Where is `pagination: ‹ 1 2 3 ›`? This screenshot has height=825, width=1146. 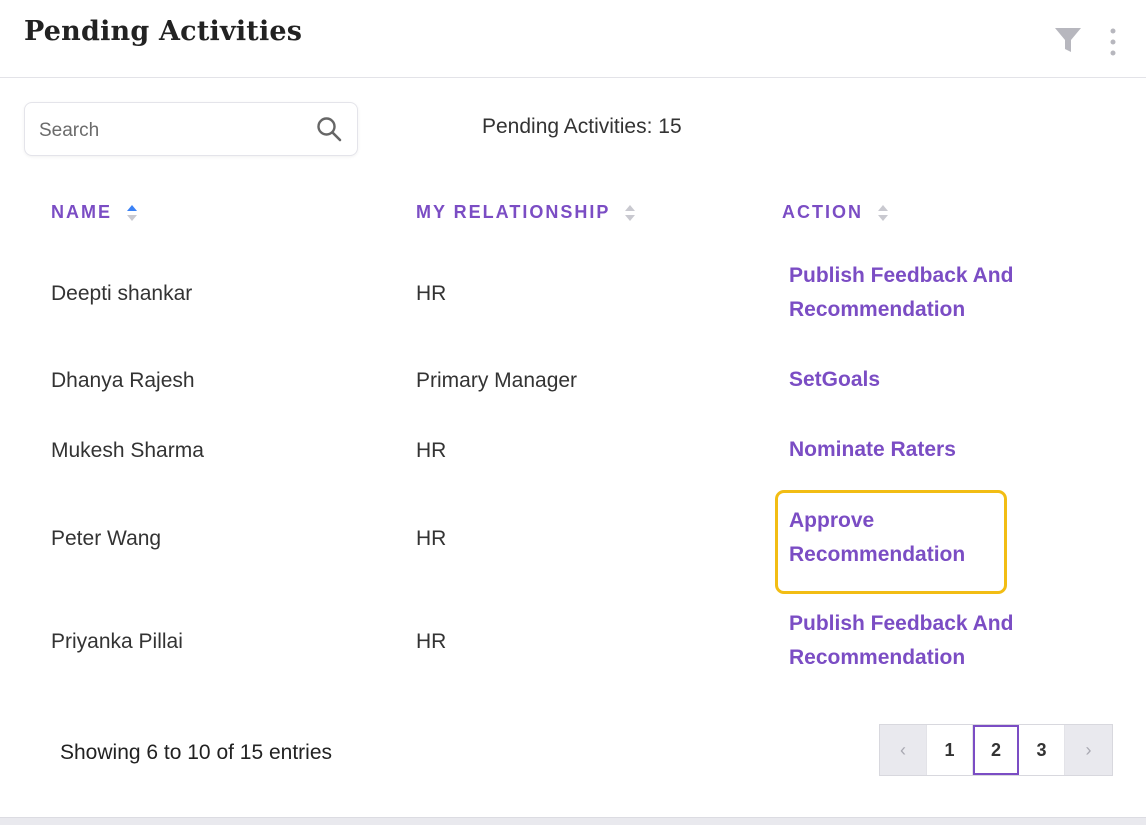
pagination: ‹ 1 2 3 › is located at coordinates (996, 750).